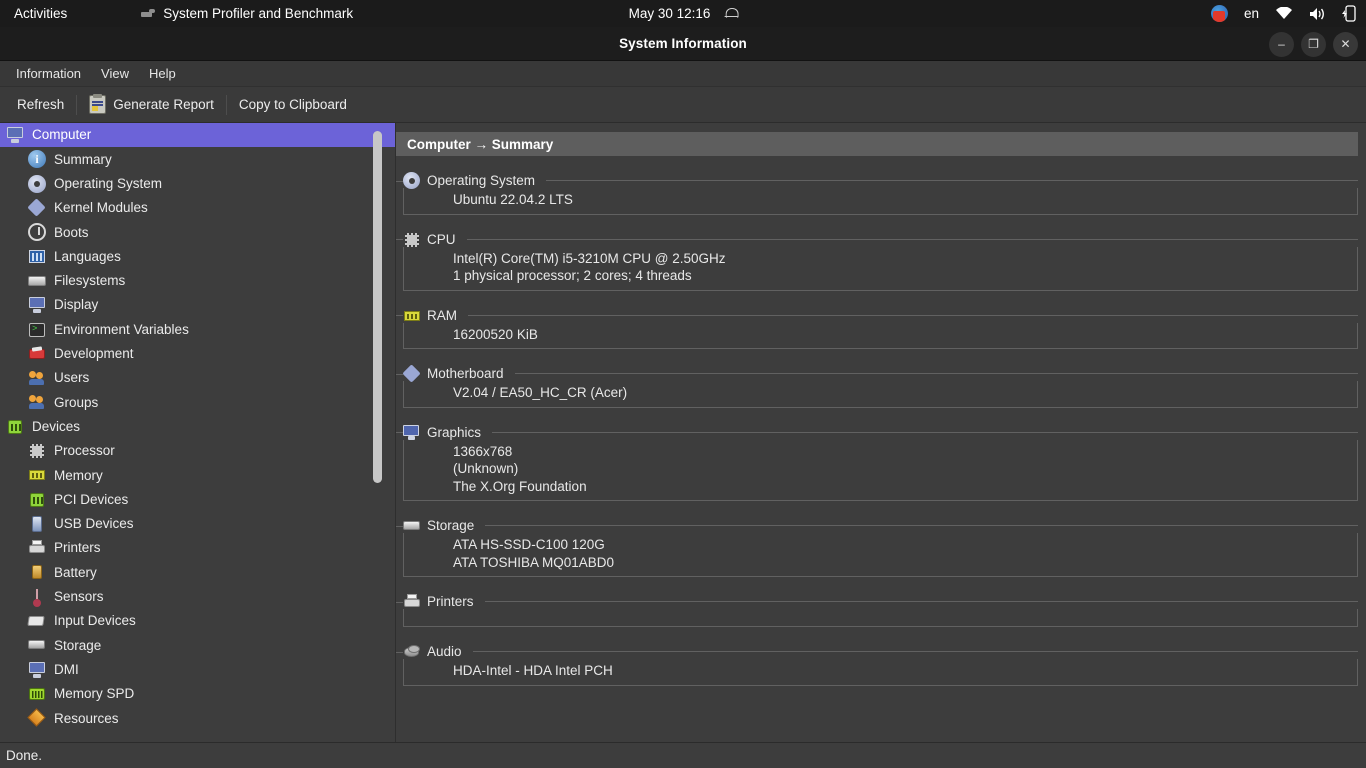  What do you see at coordinates (94, 524) in the screenshot?
I see `sidebar-item-label: USB Devices` at bounding box center [94, 524].